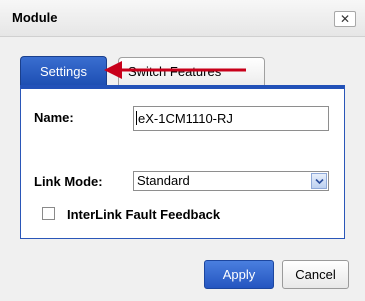  What do you see at coordinates (239, 274) in the screenshot?
I see `apply-button: Apply` at bounding box center [239, 274].